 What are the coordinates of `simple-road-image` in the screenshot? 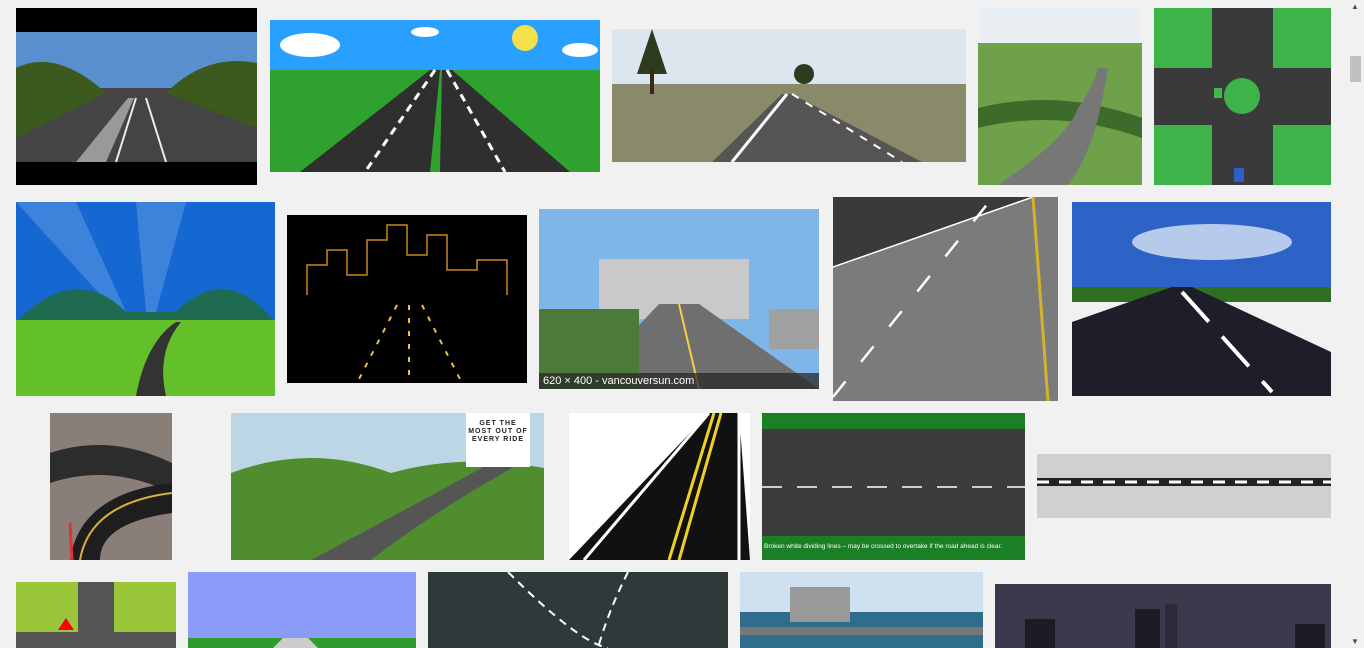 It's located at (302, 610).